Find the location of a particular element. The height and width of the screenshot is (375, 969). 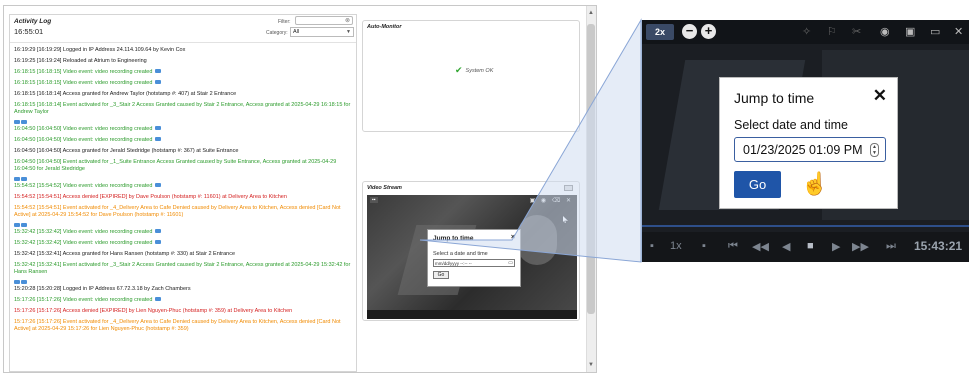

filter-input: ⊗ is located at coordinates (324, 20).